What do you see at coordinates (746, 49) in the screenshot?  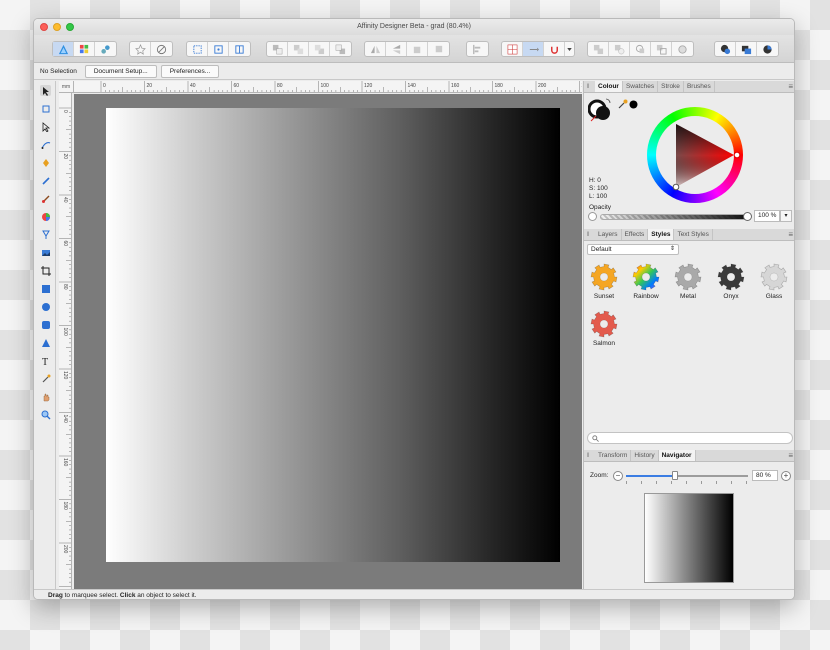 I see `arrange-studio-button` at bounding box center [746, 49].